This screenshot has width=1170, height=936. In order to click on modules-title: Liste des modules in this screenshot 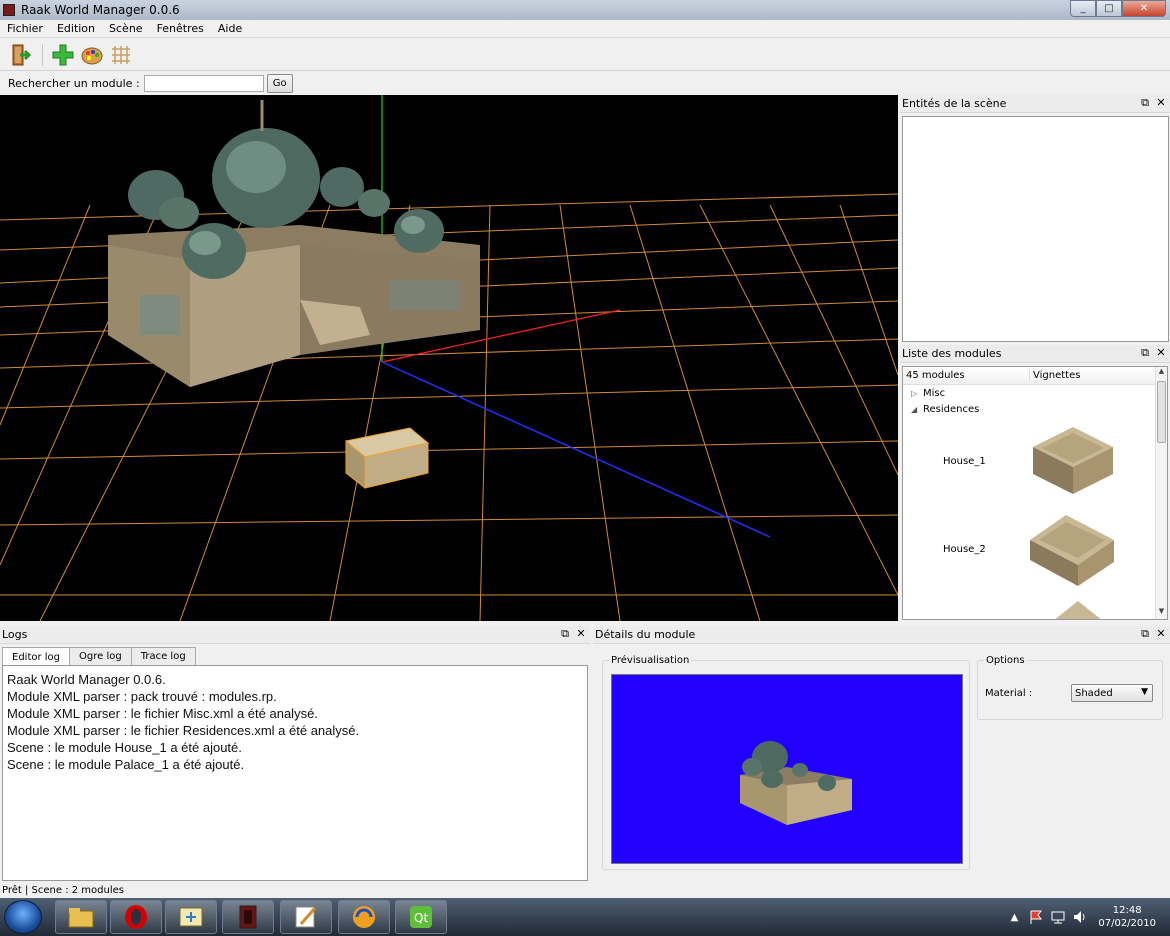, I will do `click(952, 353)`.